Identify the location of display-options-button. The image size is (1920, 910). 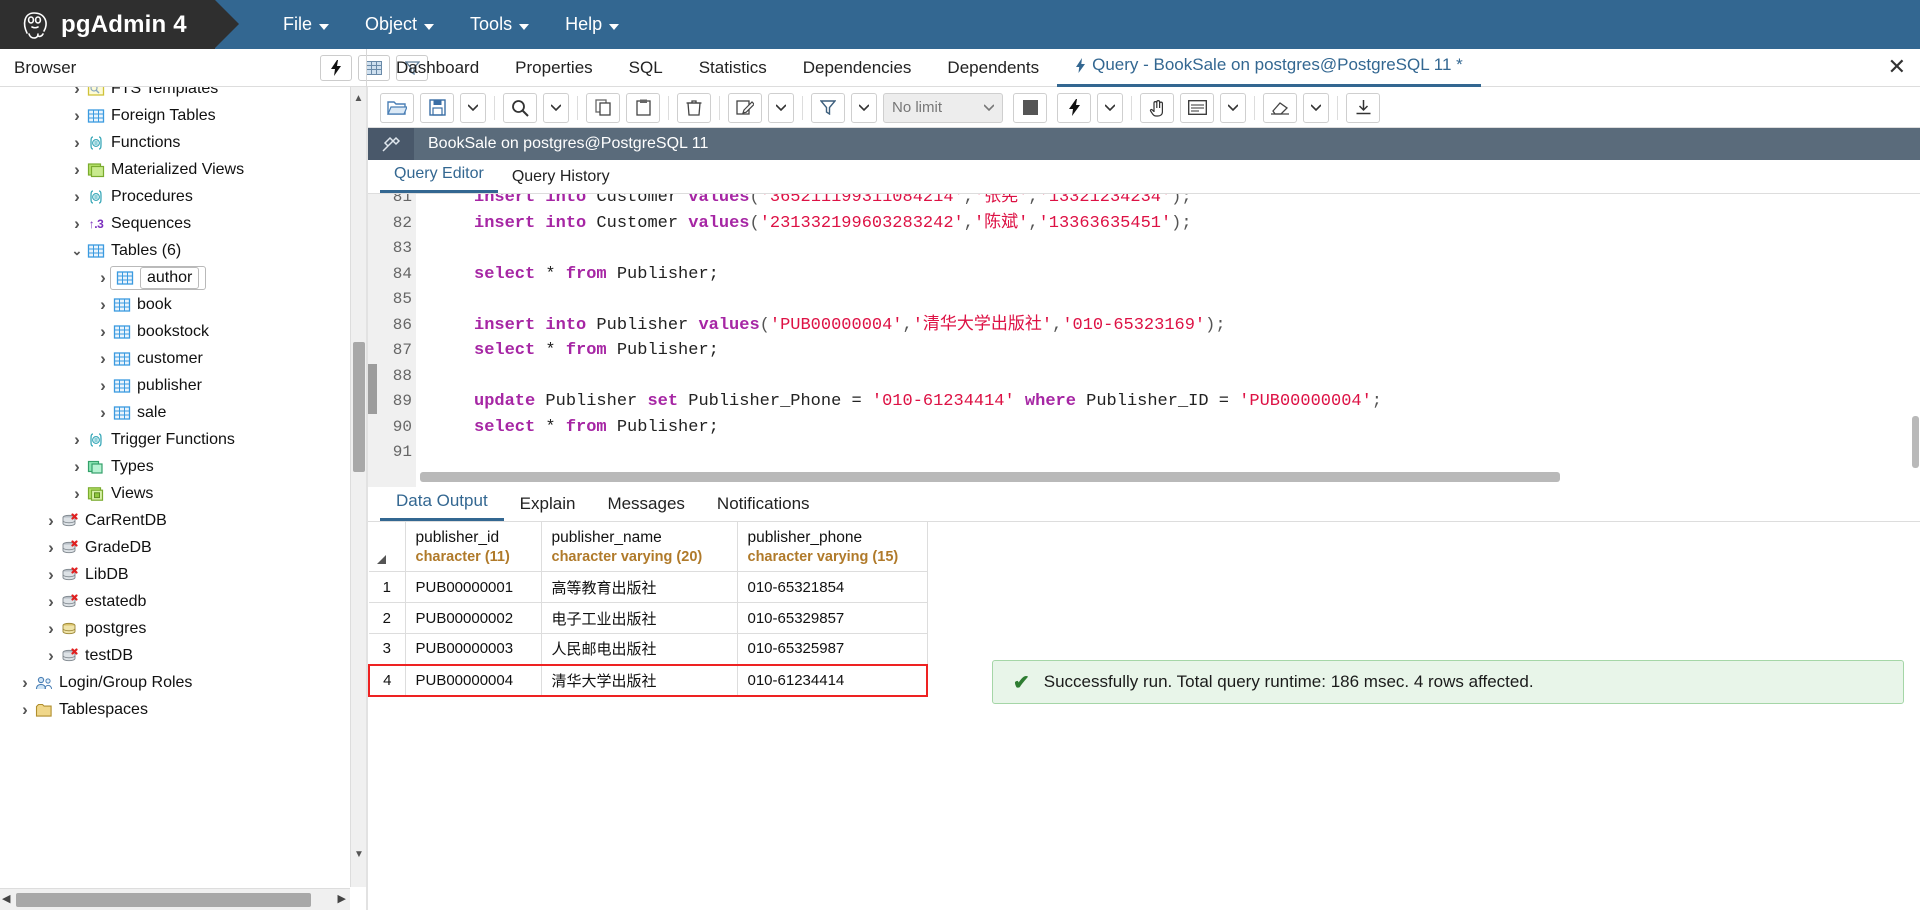
(1197, 107).